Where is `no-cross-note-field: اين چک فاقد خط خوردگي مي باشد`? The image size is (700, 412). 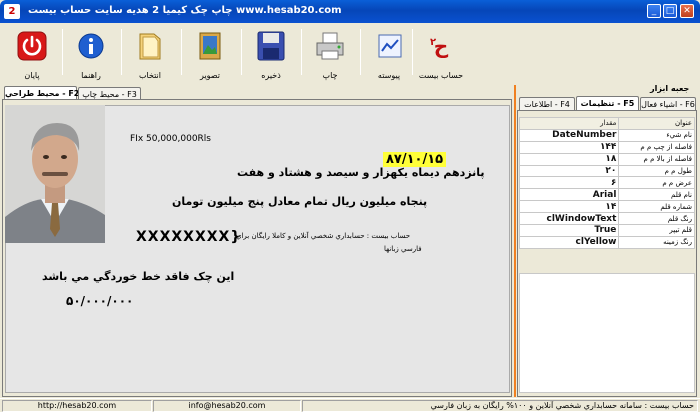
no-cross-note-field: اين چک فاقد خط خوردگي مي باشد is located at coordinates (138, 276).